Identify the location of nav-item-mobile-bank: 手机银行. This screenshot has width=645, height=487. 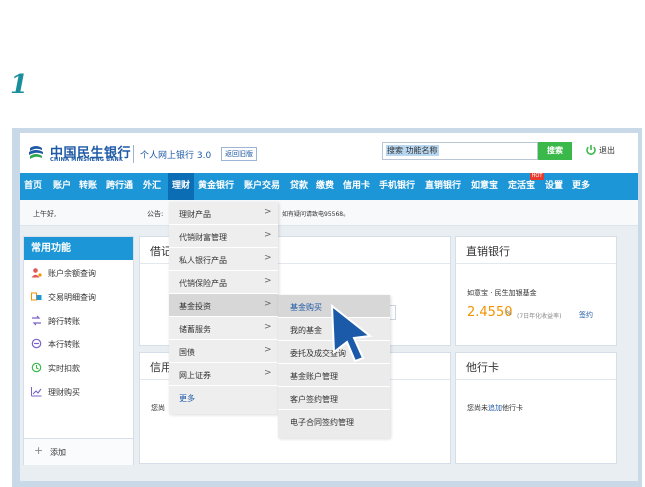
(397, 186).